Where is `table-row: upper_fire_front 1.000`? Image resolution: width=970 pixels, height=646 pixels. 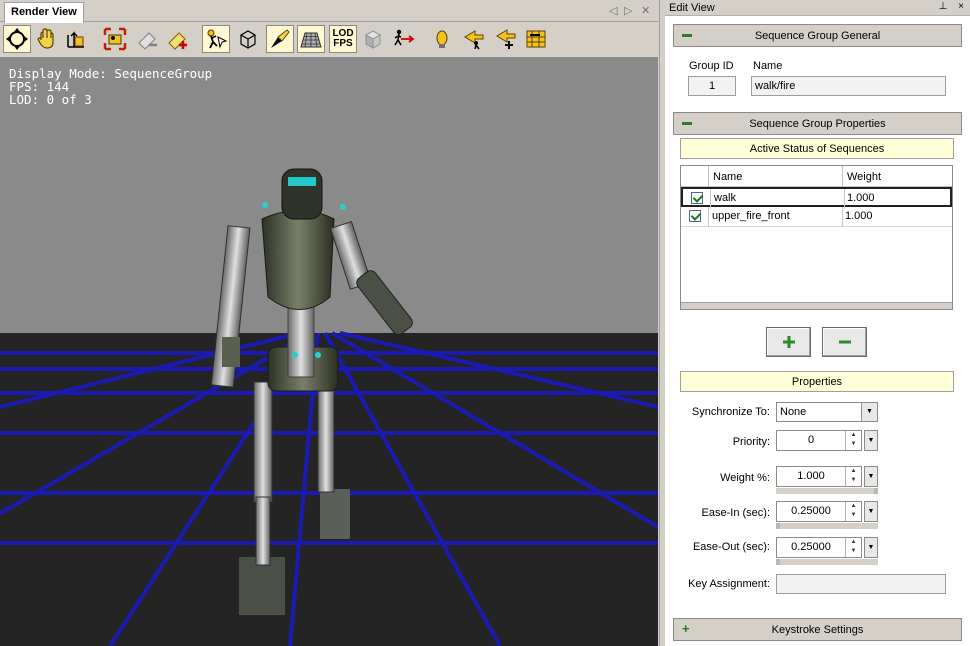 table-row: upper_fire_front 1.000 is located at coordinates (816, 217).